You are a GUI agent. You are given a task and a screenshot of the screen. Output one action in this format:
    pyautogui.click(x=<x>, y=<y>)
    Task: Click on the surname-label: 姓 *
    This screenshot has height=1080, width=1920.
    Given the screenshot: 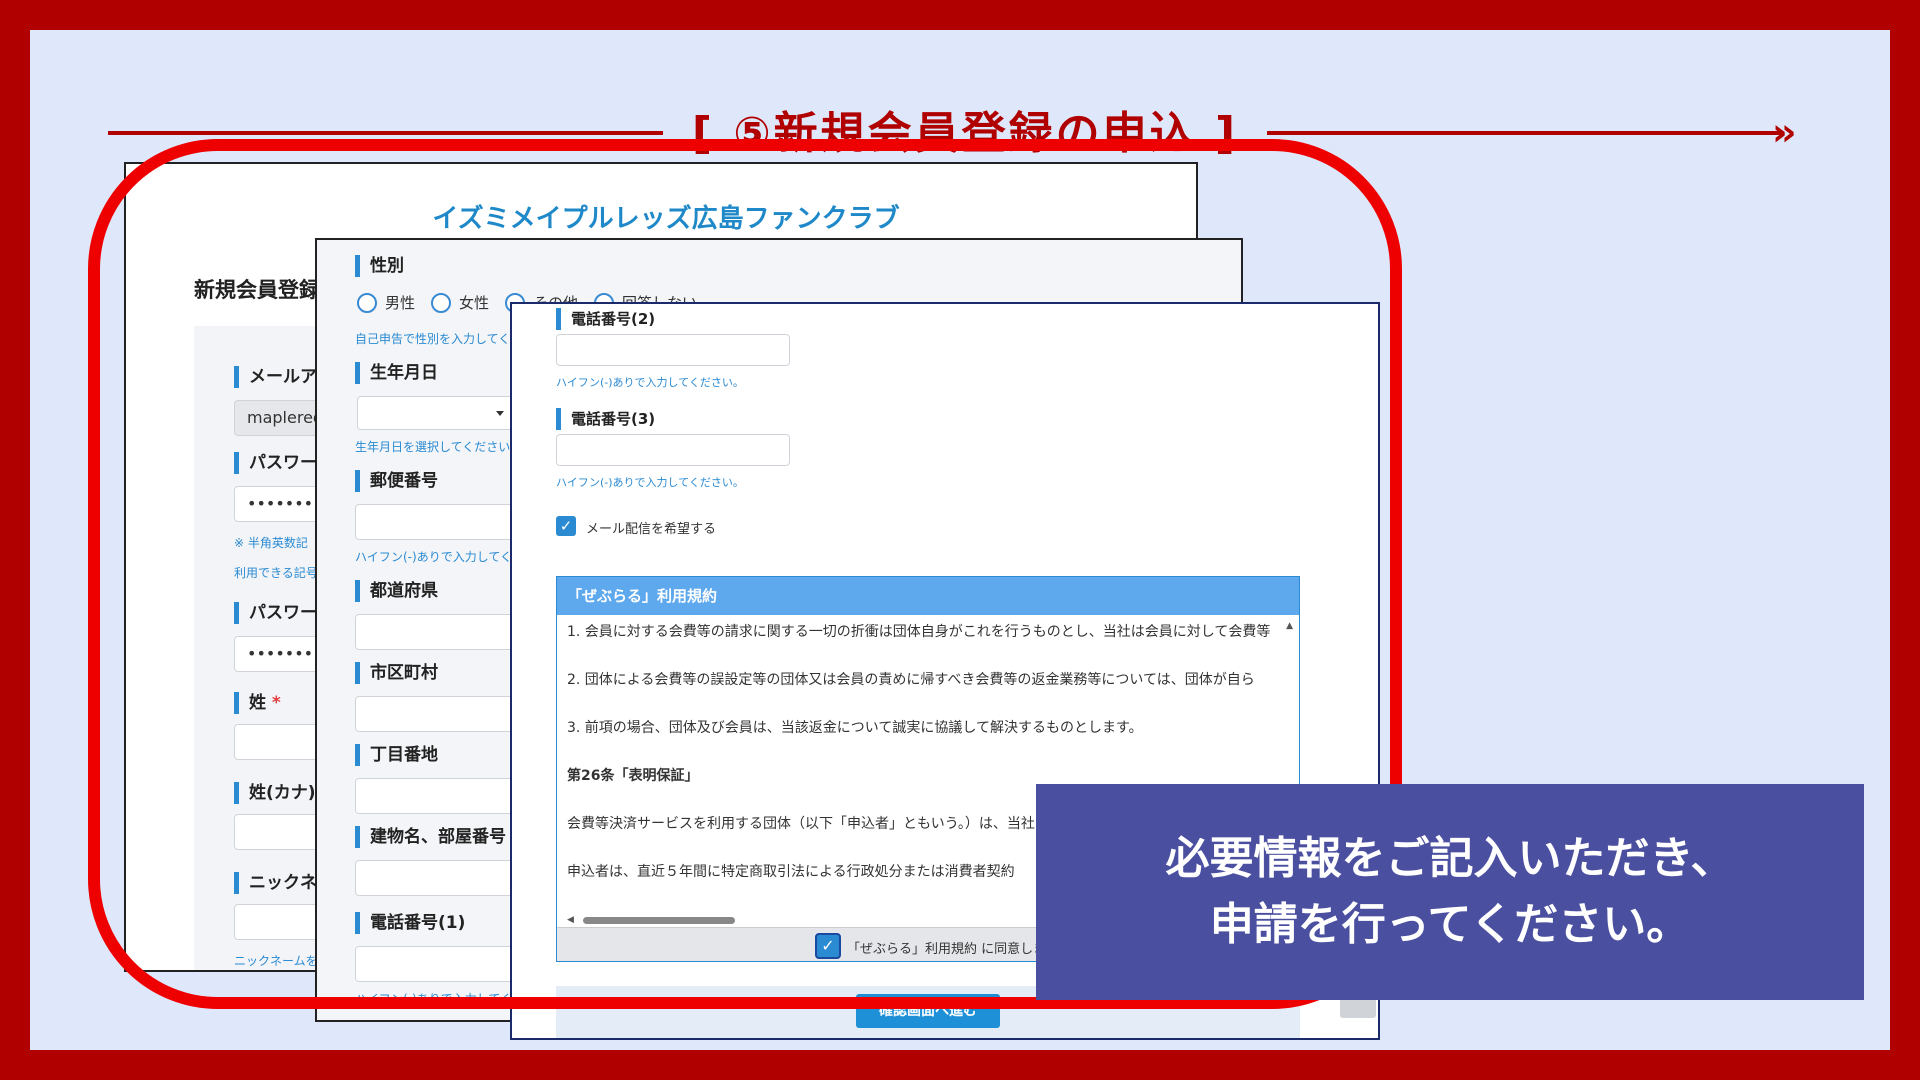 What is the action you would take?
    pyautogui.click(x=257, y=703)
    